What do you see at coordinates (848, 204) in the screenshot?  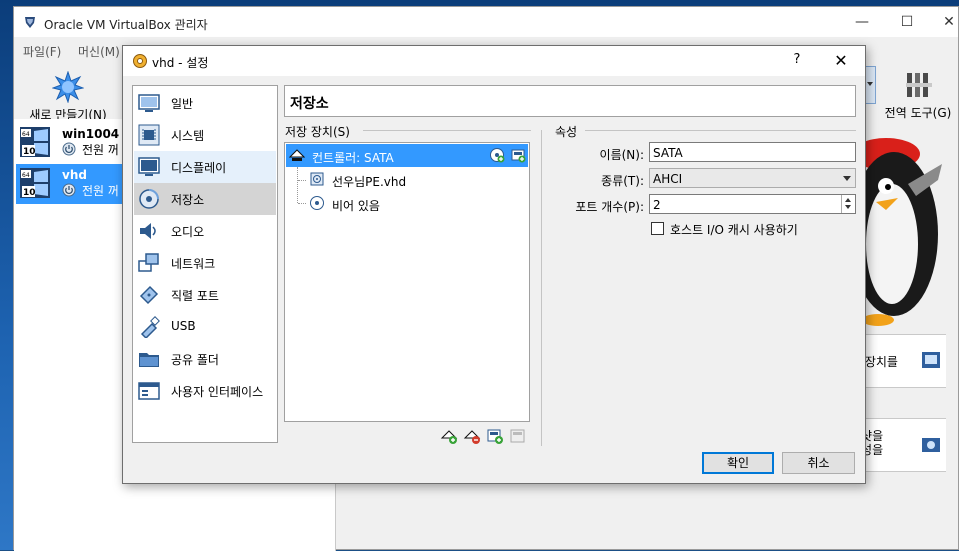 I see `spin-buttons` at bounding box center [848, 204].